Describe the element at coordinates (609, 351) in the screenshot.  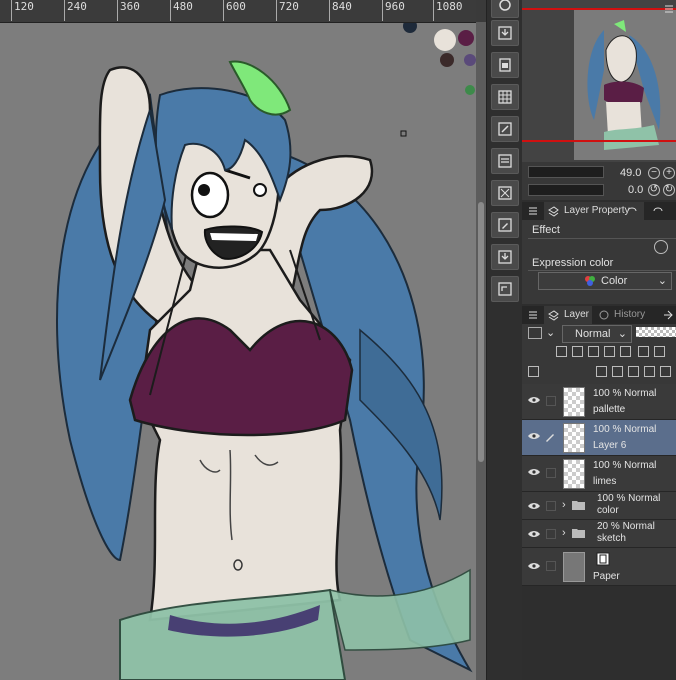
I see `lock-icon` at that location.